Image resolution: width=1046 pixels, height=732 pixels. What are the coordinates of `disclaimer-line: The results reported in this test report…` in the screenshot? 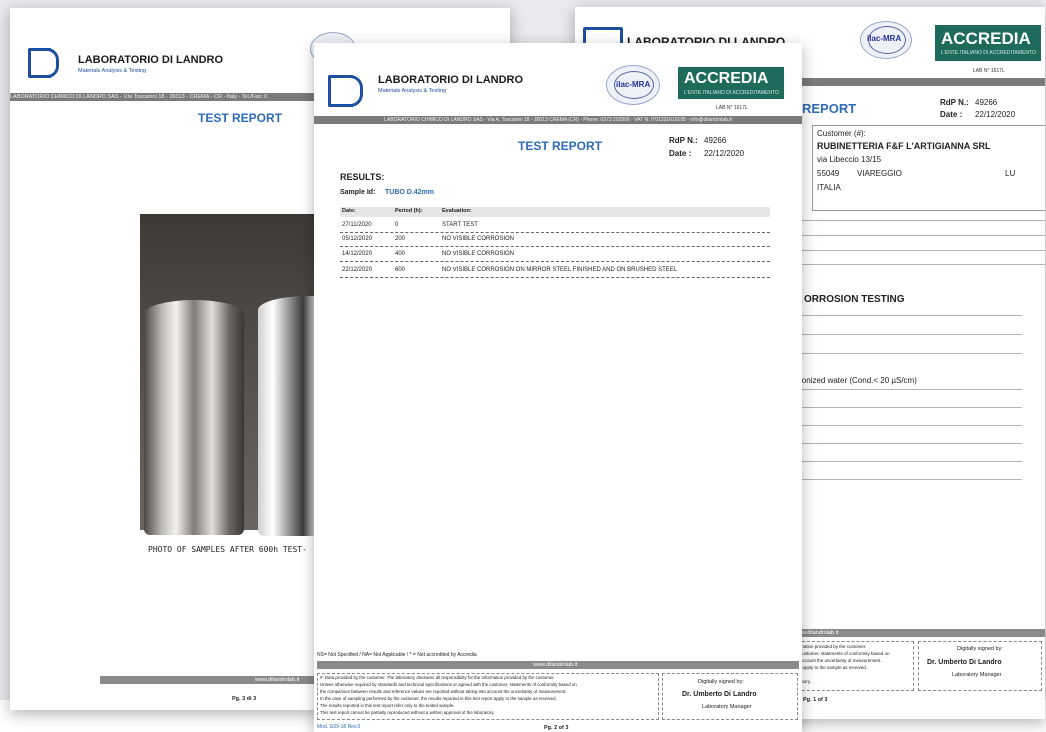 It's located at (387, 705).